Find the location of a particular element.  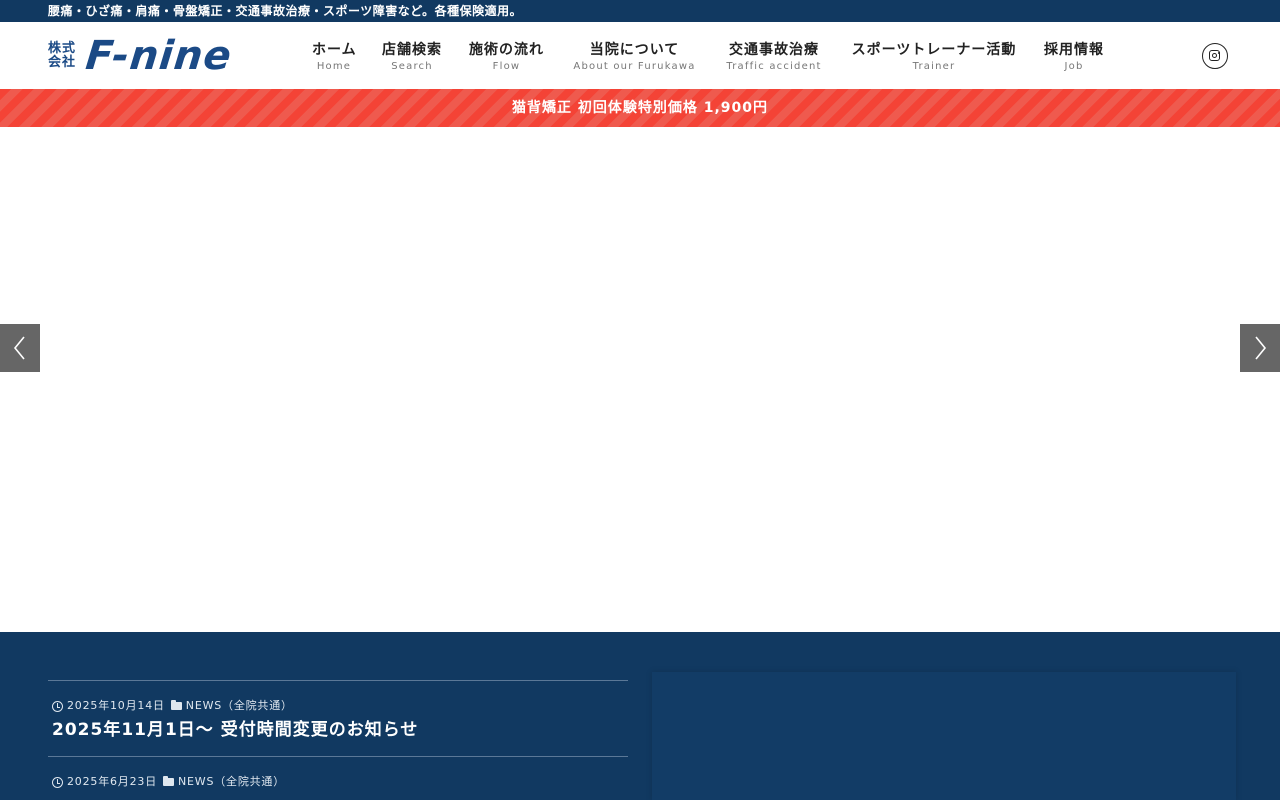

news-item: 2025年6月23日 NEWS（全院共通） is located at coordinates (338, 778).